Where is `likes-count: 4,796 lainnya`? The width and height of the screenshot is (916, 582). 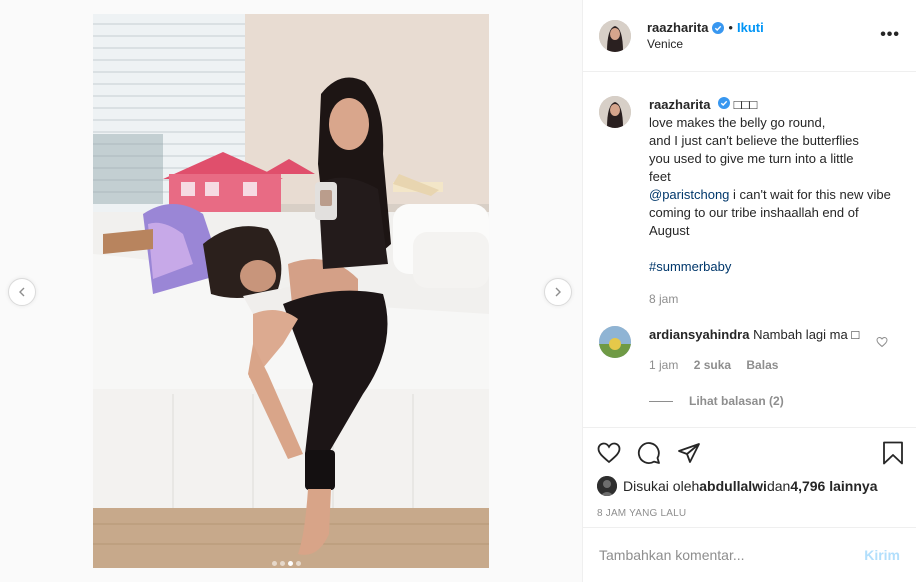
likes-count: 4,796 lainnya is located at coordinates (833, 486).